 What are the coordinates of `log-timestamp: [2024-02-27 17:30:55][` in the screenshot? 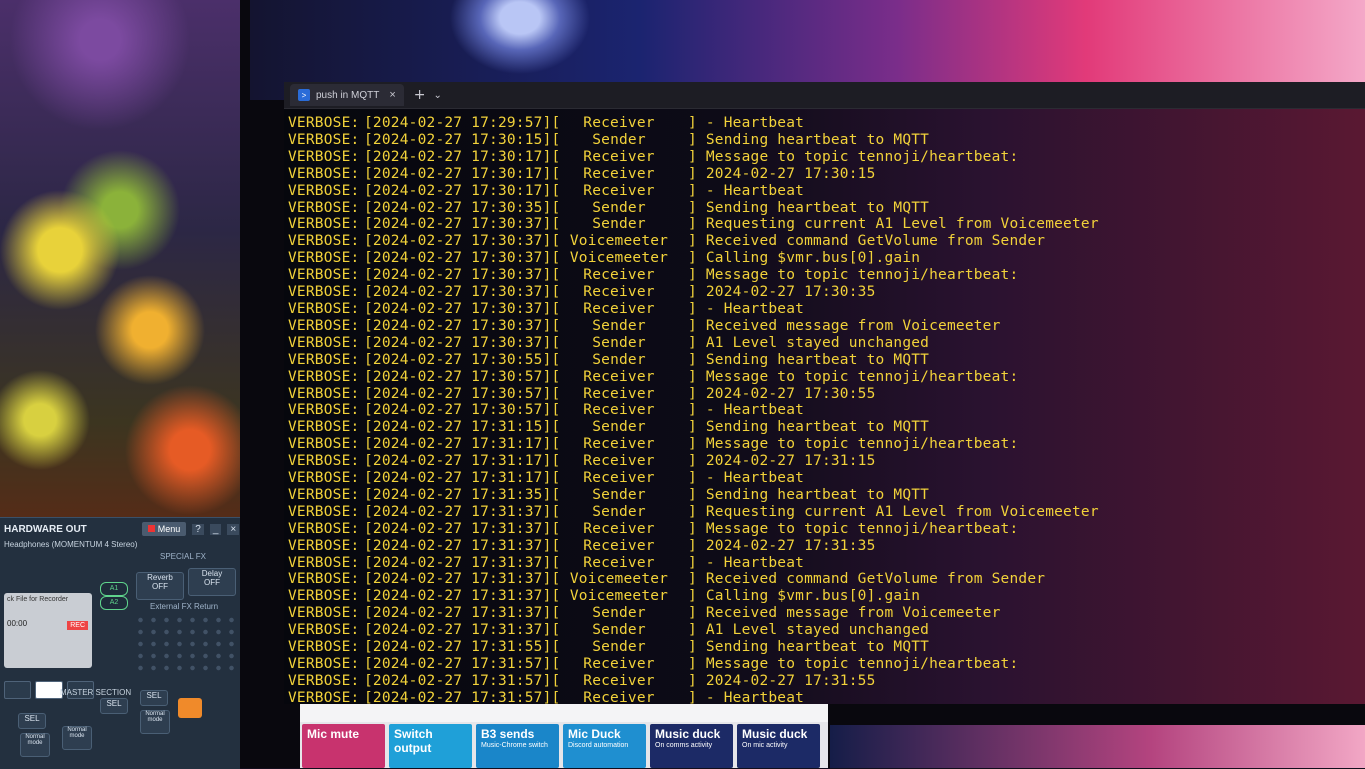 It's located at (462, 359).